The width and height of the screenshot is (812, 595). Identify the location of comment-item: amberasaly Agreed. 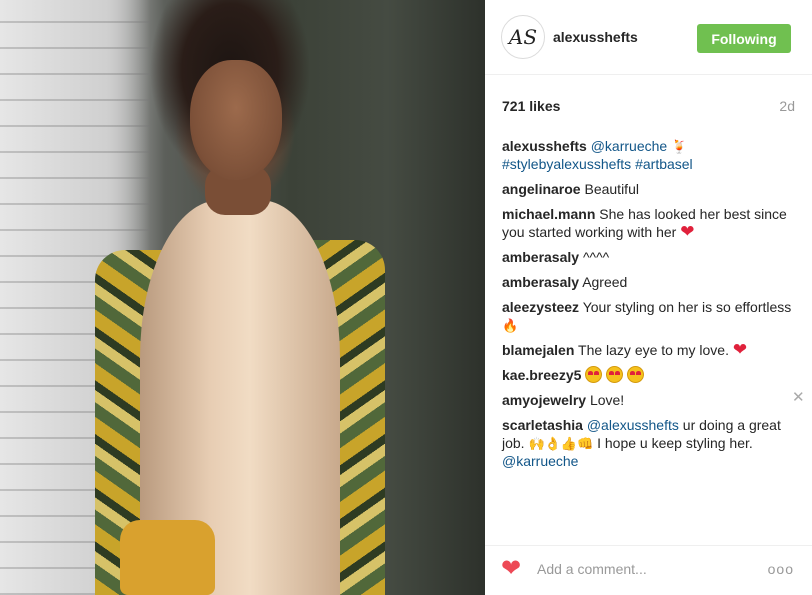
(647, 282).